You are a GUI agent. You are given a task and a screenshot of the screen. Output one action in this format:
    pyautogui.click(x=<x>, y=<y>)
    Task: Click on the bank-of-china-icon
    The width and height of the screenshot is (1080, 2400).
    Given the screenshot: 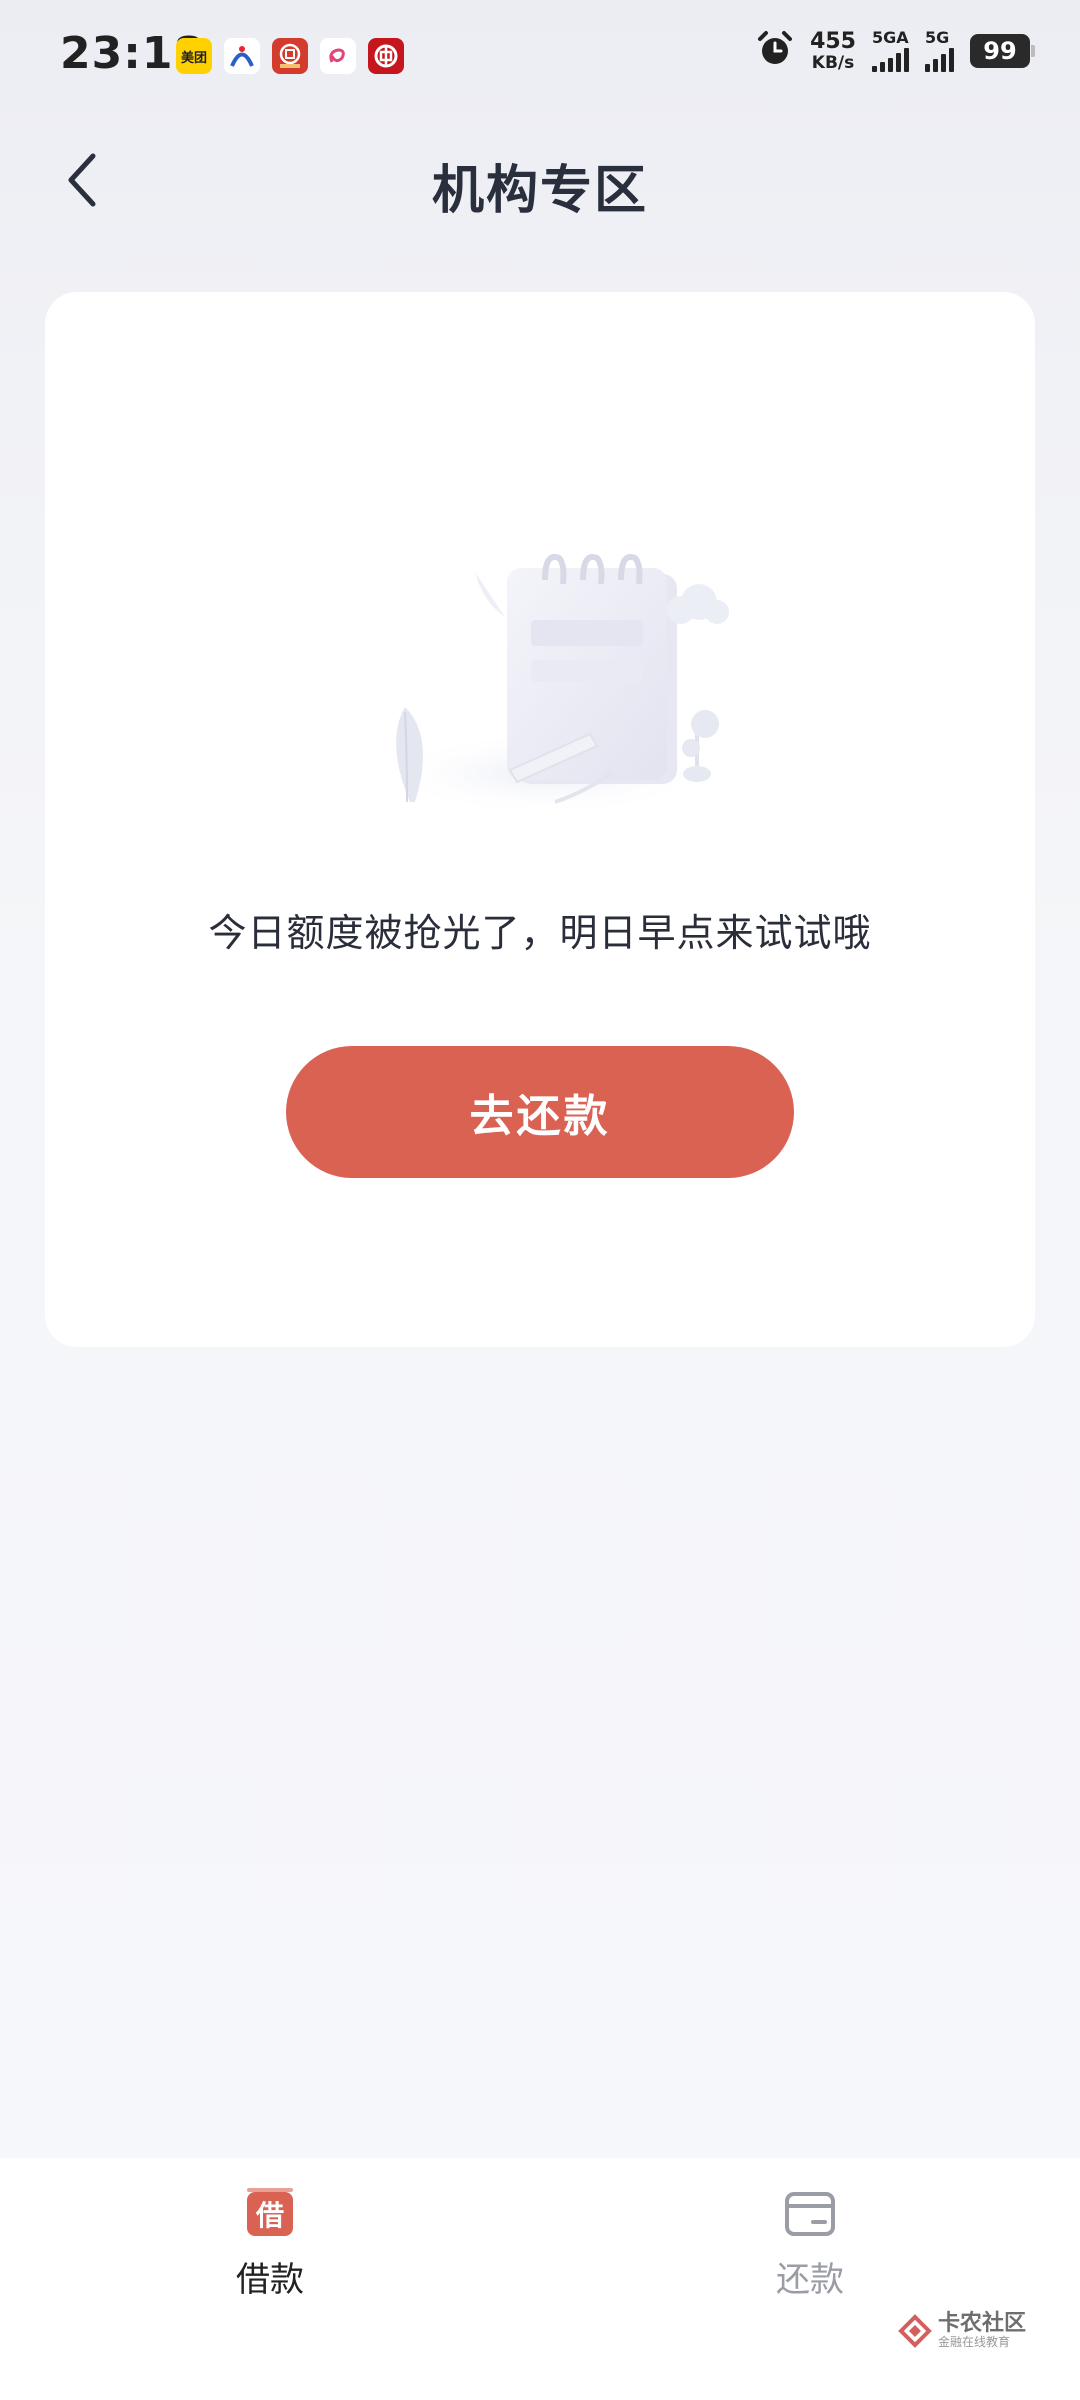 What is the action you would take?
    pyautogui.click(x=386, y=56)
    